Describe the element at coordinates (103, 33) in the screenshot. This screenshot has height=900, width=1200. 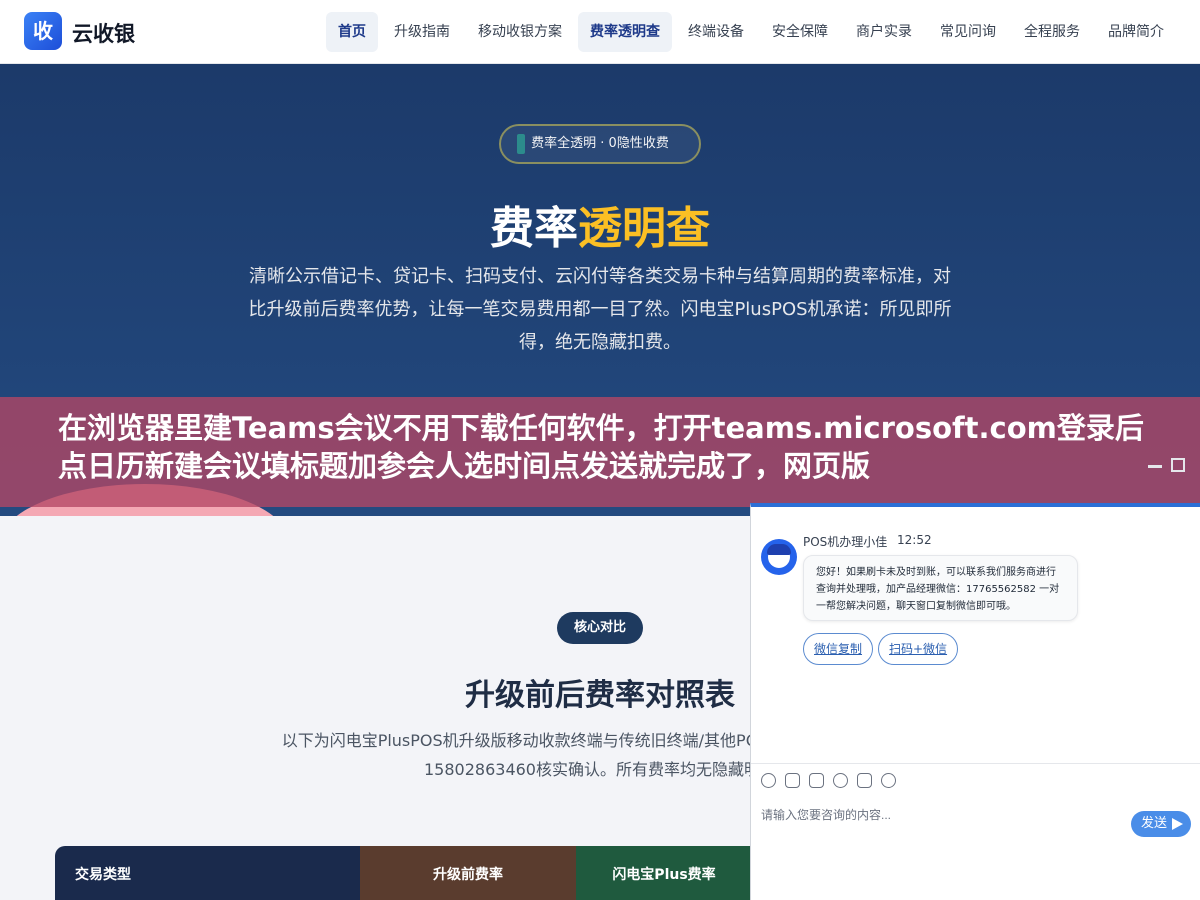
I see `brand-name: 云收银` at that location.